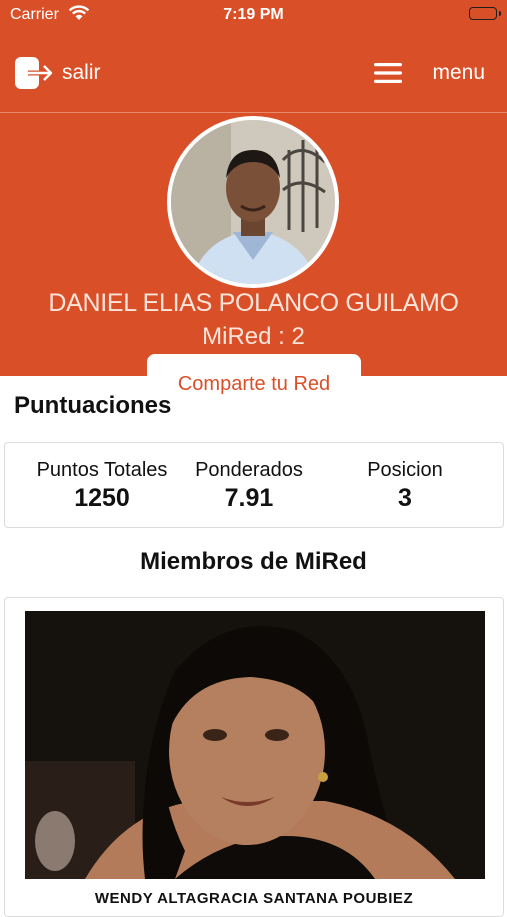 This screenshot has width=507, height=917. I want to click on score-label: Puntos Totales, so click(102, 470).